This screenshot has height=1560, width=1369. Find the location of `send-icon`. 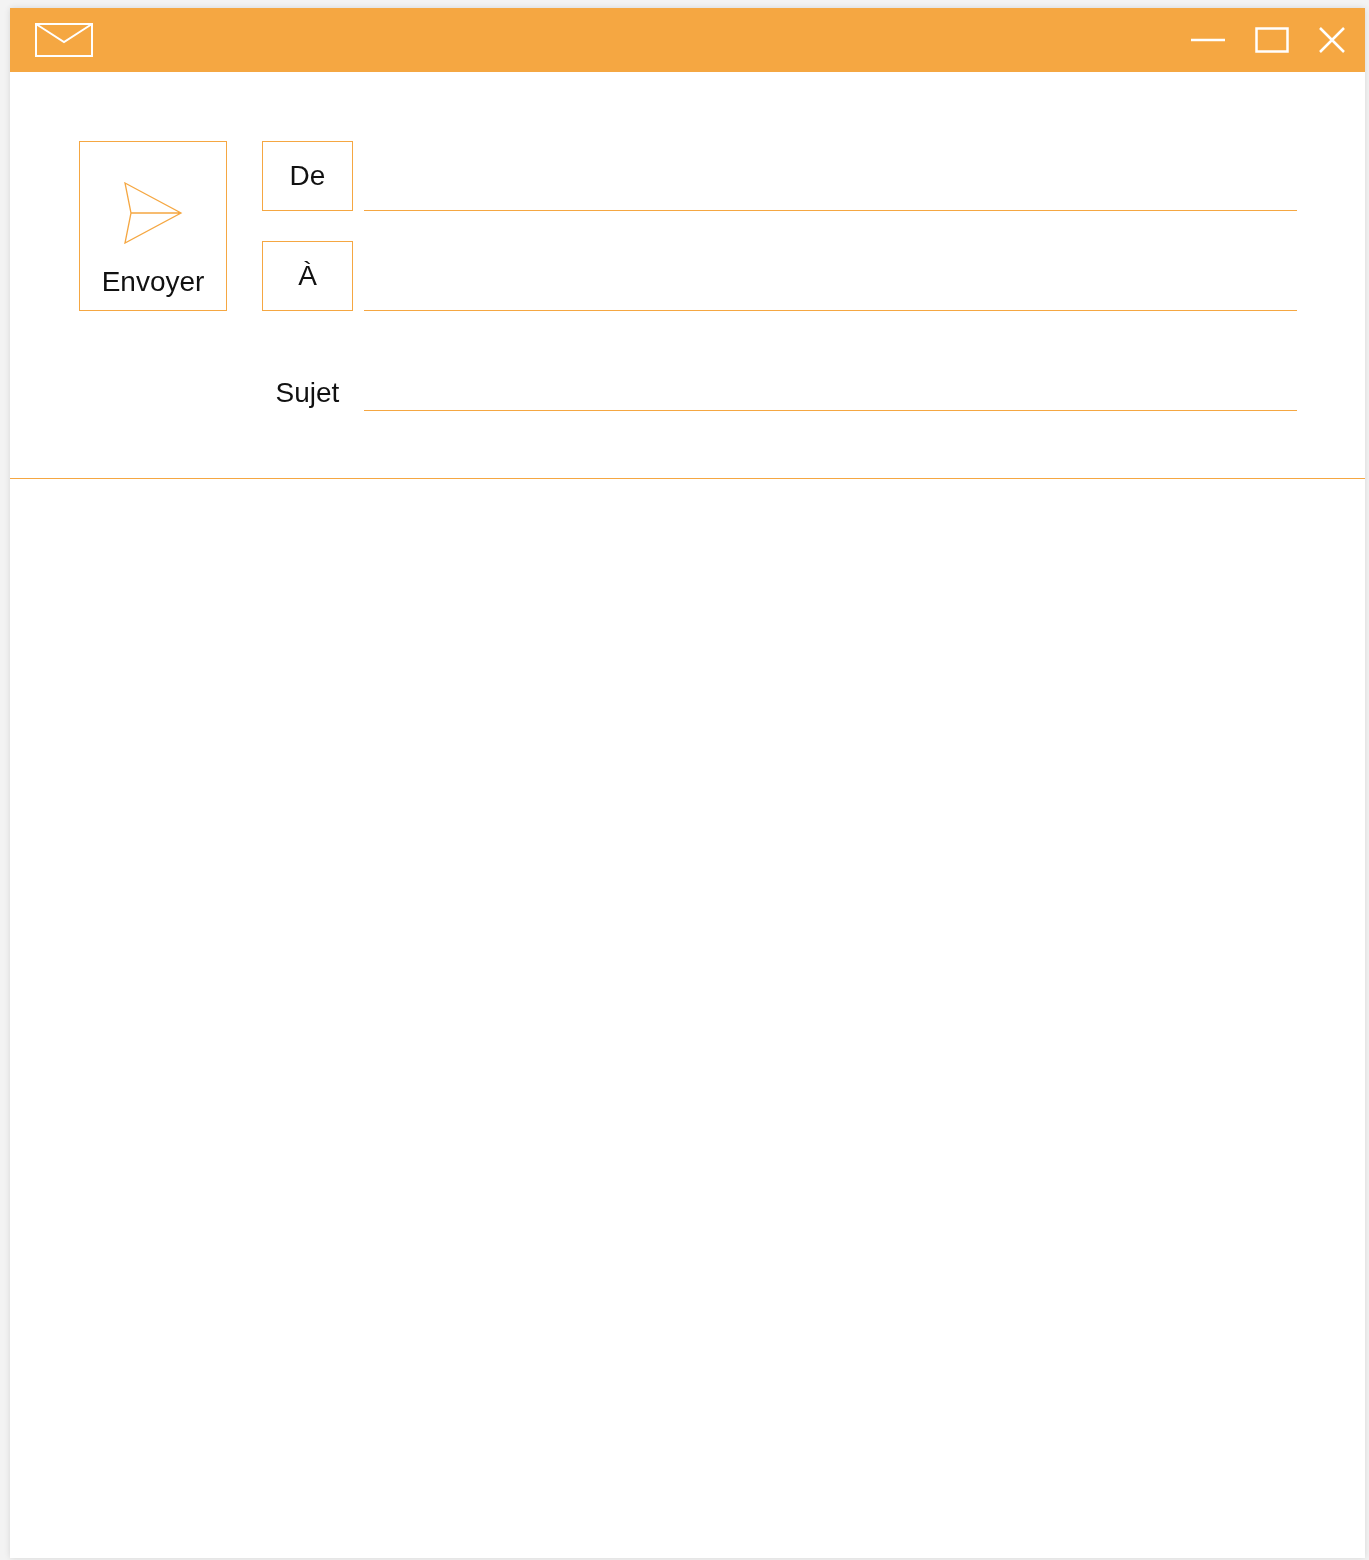

send-icon is located at coordinates (153, 213).